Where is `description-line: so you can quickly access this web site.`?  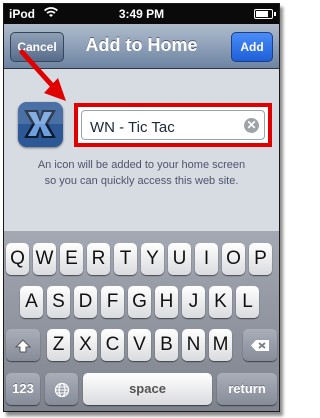
description-line: so you can quickly access this web site. is located at coordinates (141, 181).